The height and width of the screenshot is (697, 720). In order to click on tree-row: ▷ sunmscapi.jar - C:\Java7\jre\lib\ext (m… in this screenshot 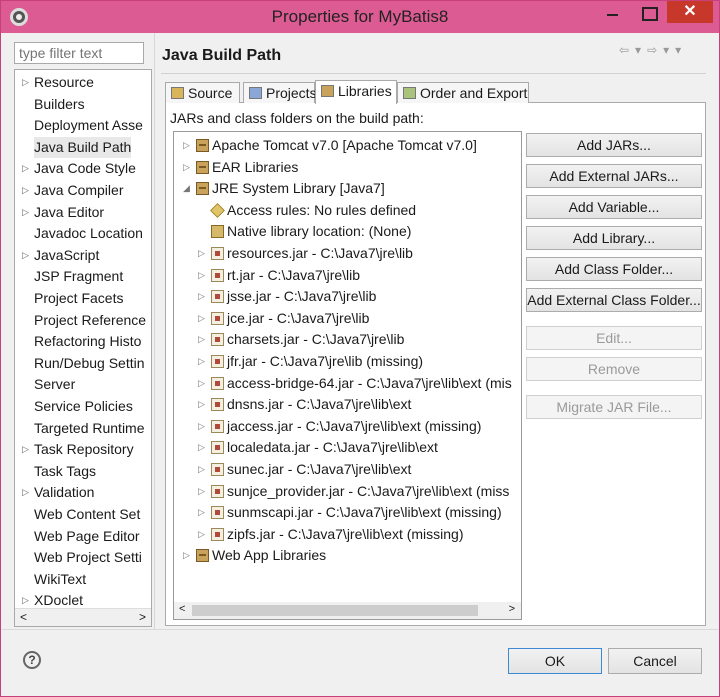, I will do `click(347, 512)`.